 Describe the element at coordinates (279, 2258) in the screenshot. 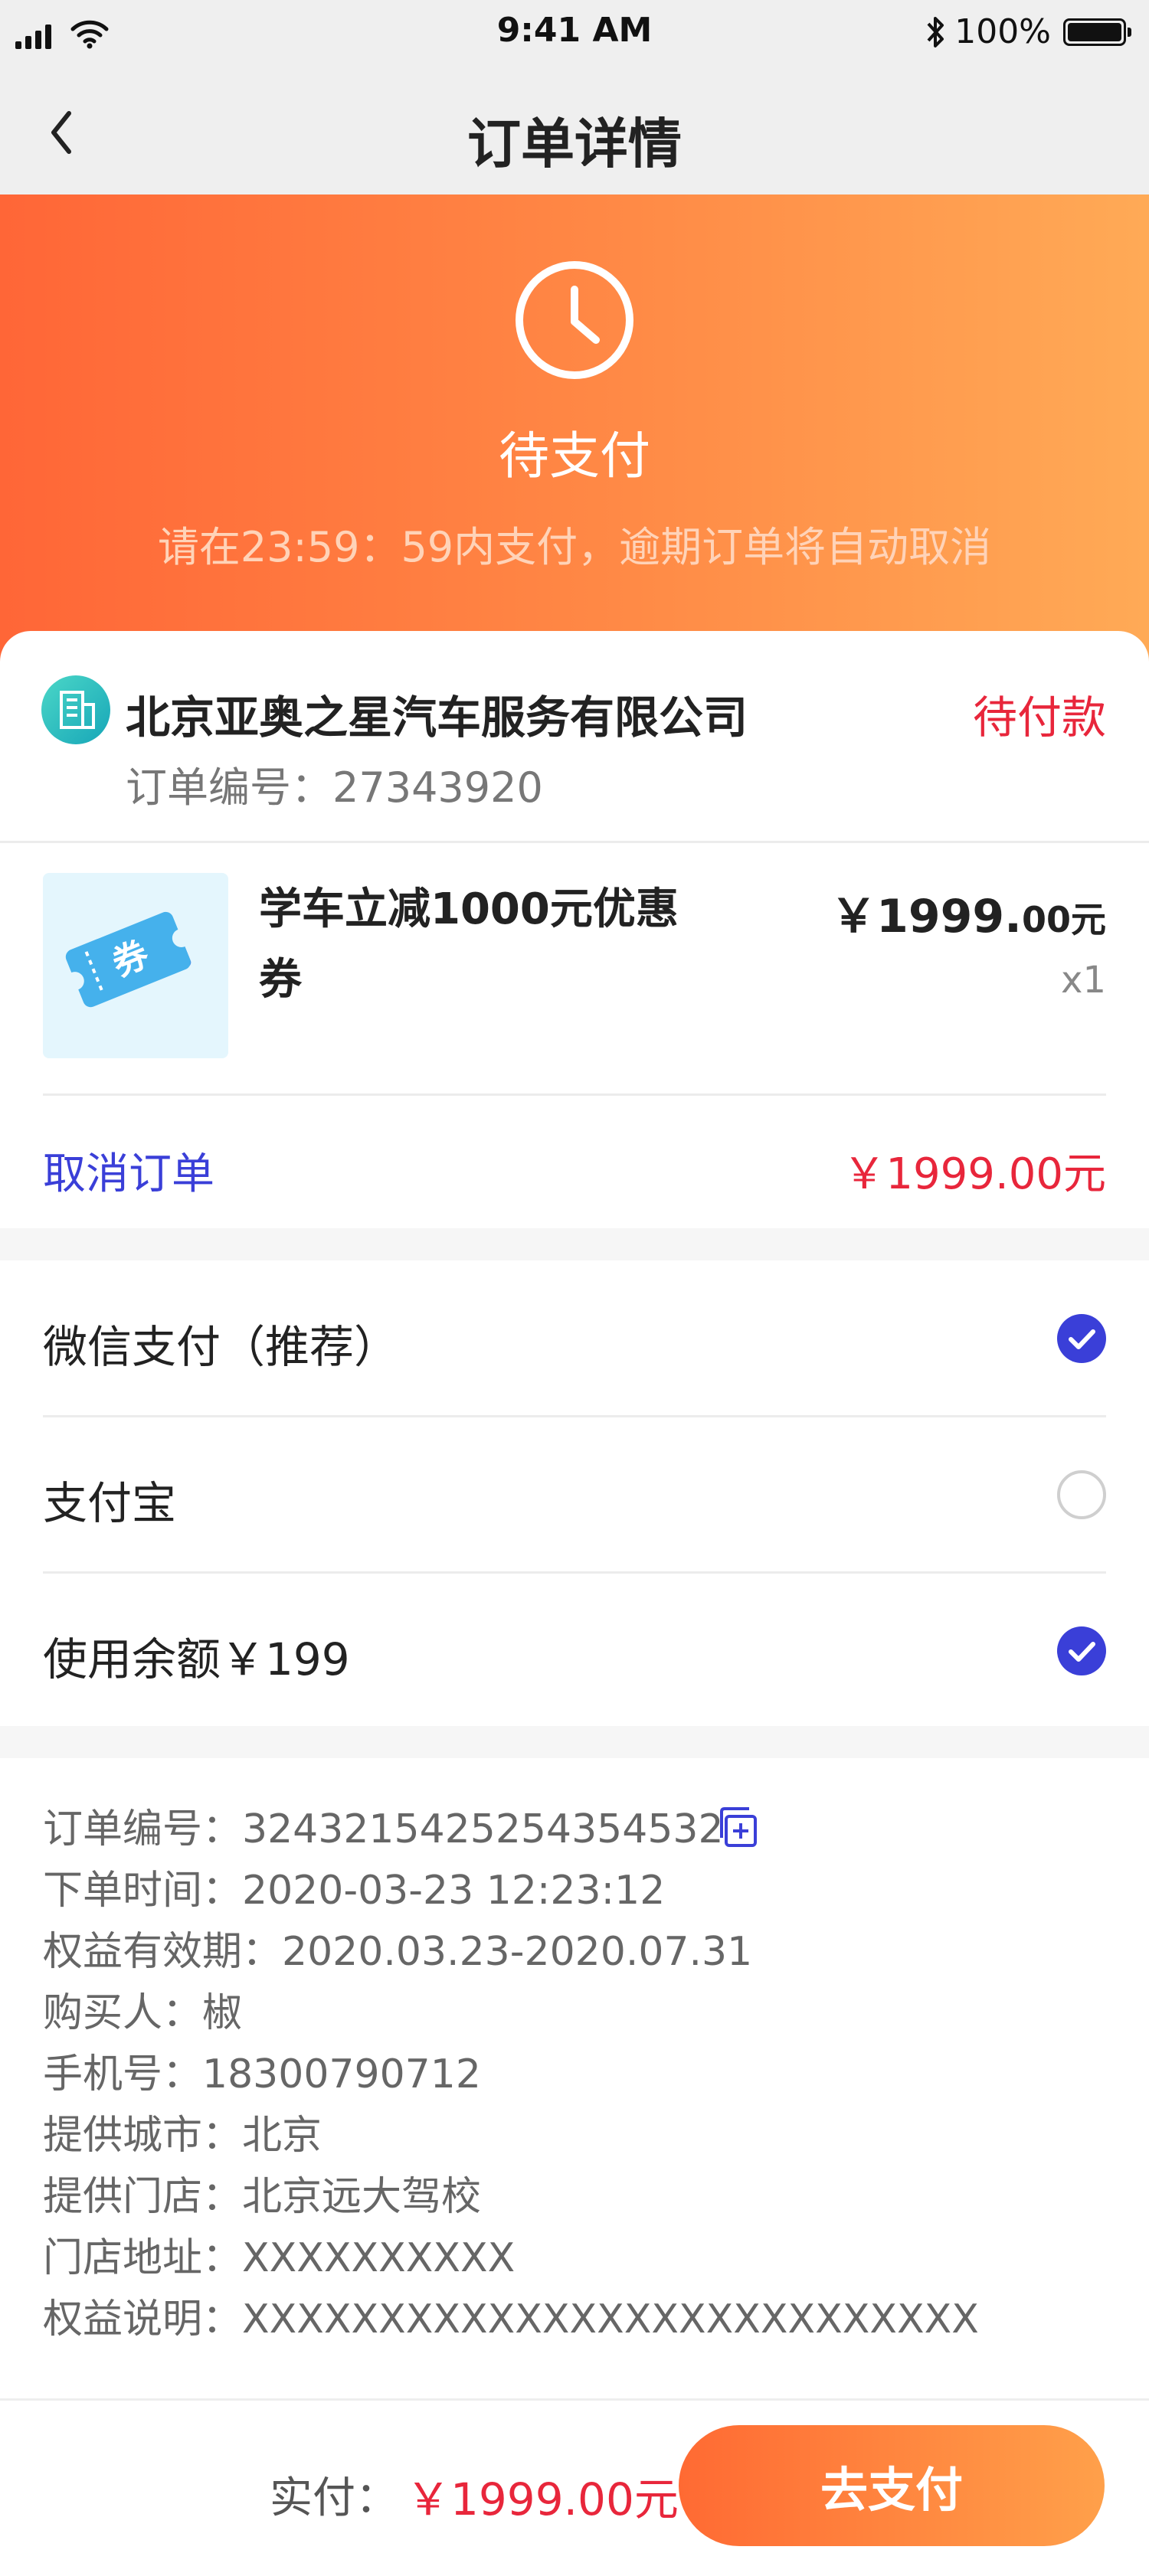

I see `info-store-address: 门店地址：XXXXXXXXXX` at that location.